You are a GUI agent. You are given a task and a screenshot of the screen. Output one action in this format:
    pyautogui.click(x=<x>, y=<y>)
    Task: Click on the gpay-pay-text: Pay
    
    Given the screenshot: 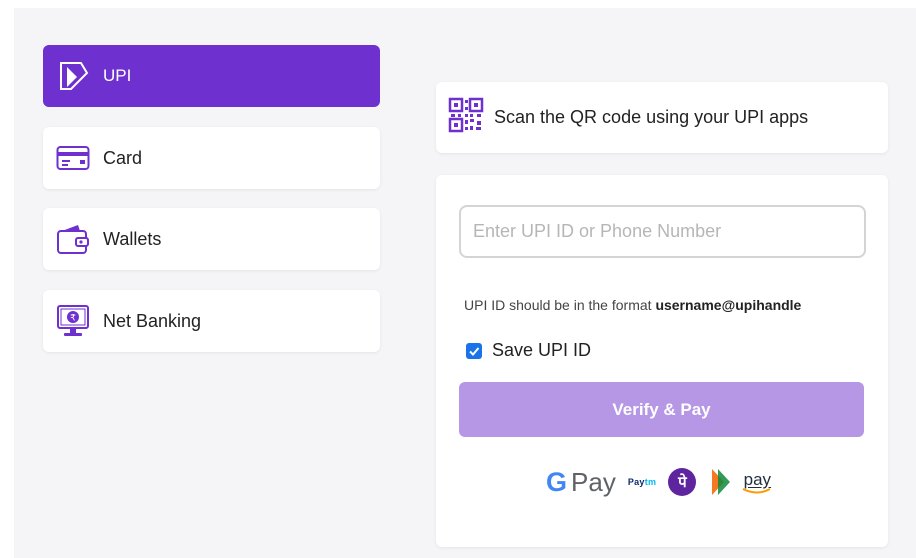 What is the action you would take?
    pyautogui.click(x=593, y=481)
    